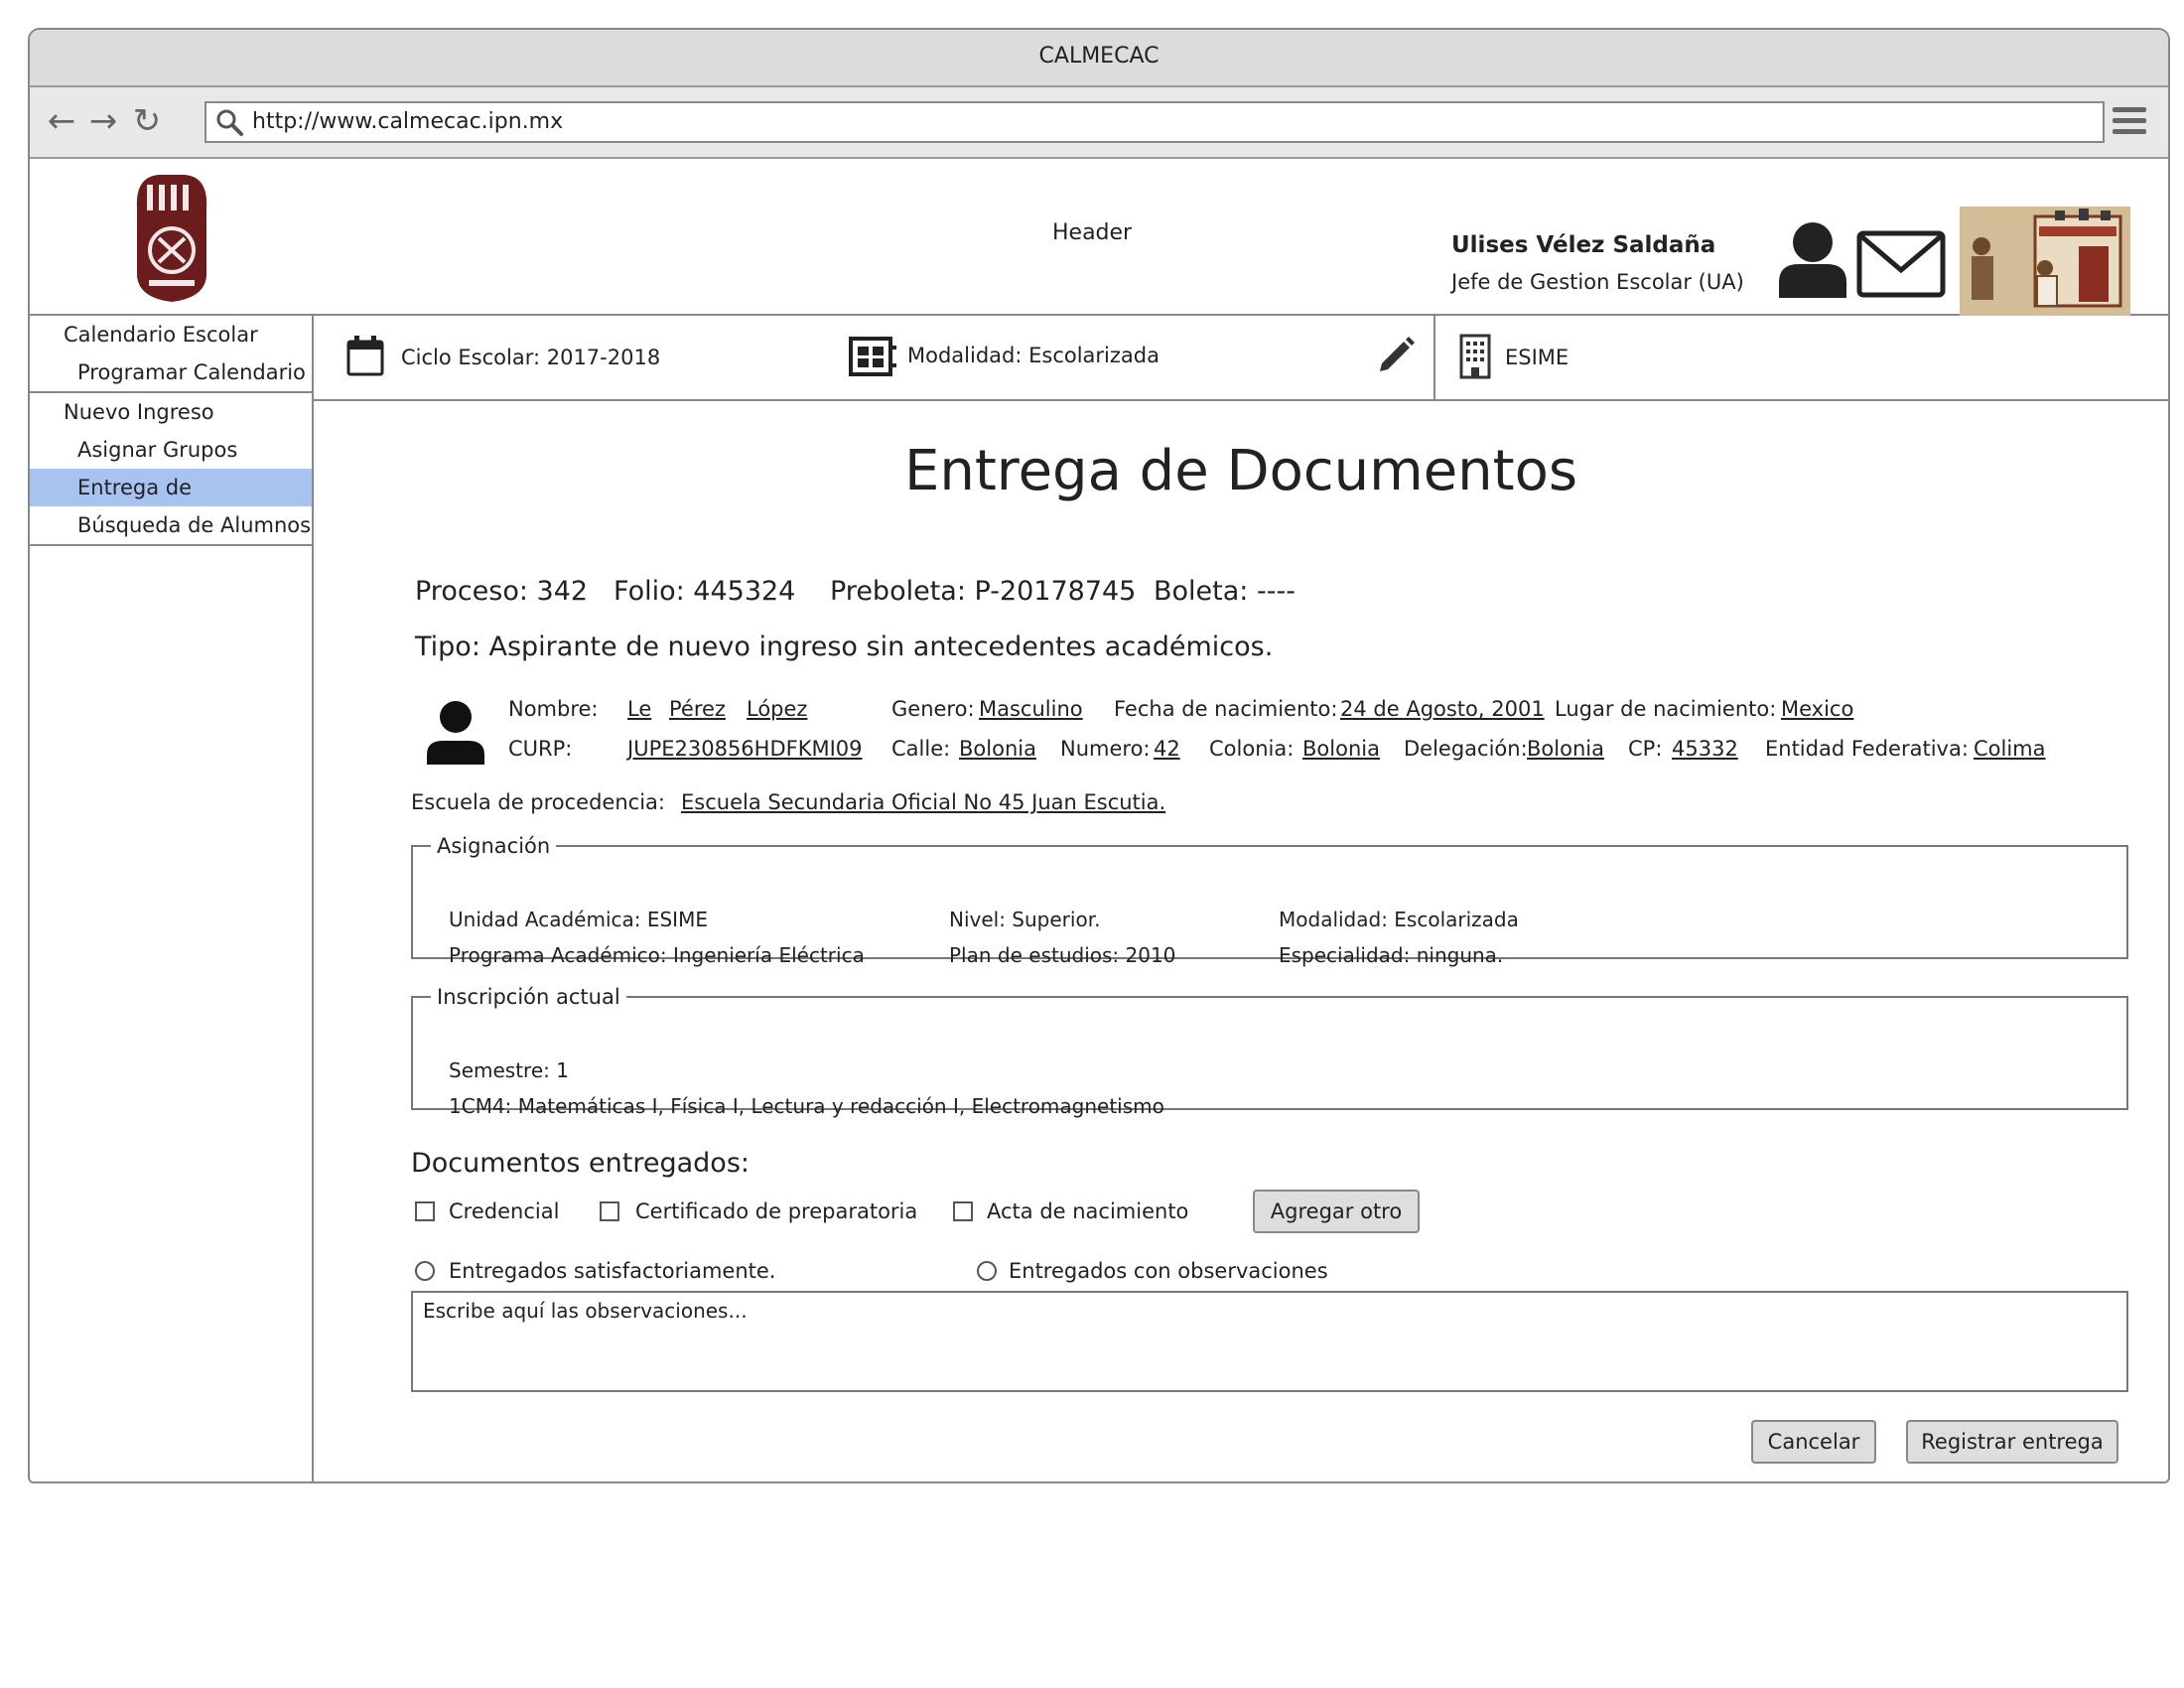  Describe the element at coordinates (1434, 357) in the screenshot. I see `context-divider` at that location.